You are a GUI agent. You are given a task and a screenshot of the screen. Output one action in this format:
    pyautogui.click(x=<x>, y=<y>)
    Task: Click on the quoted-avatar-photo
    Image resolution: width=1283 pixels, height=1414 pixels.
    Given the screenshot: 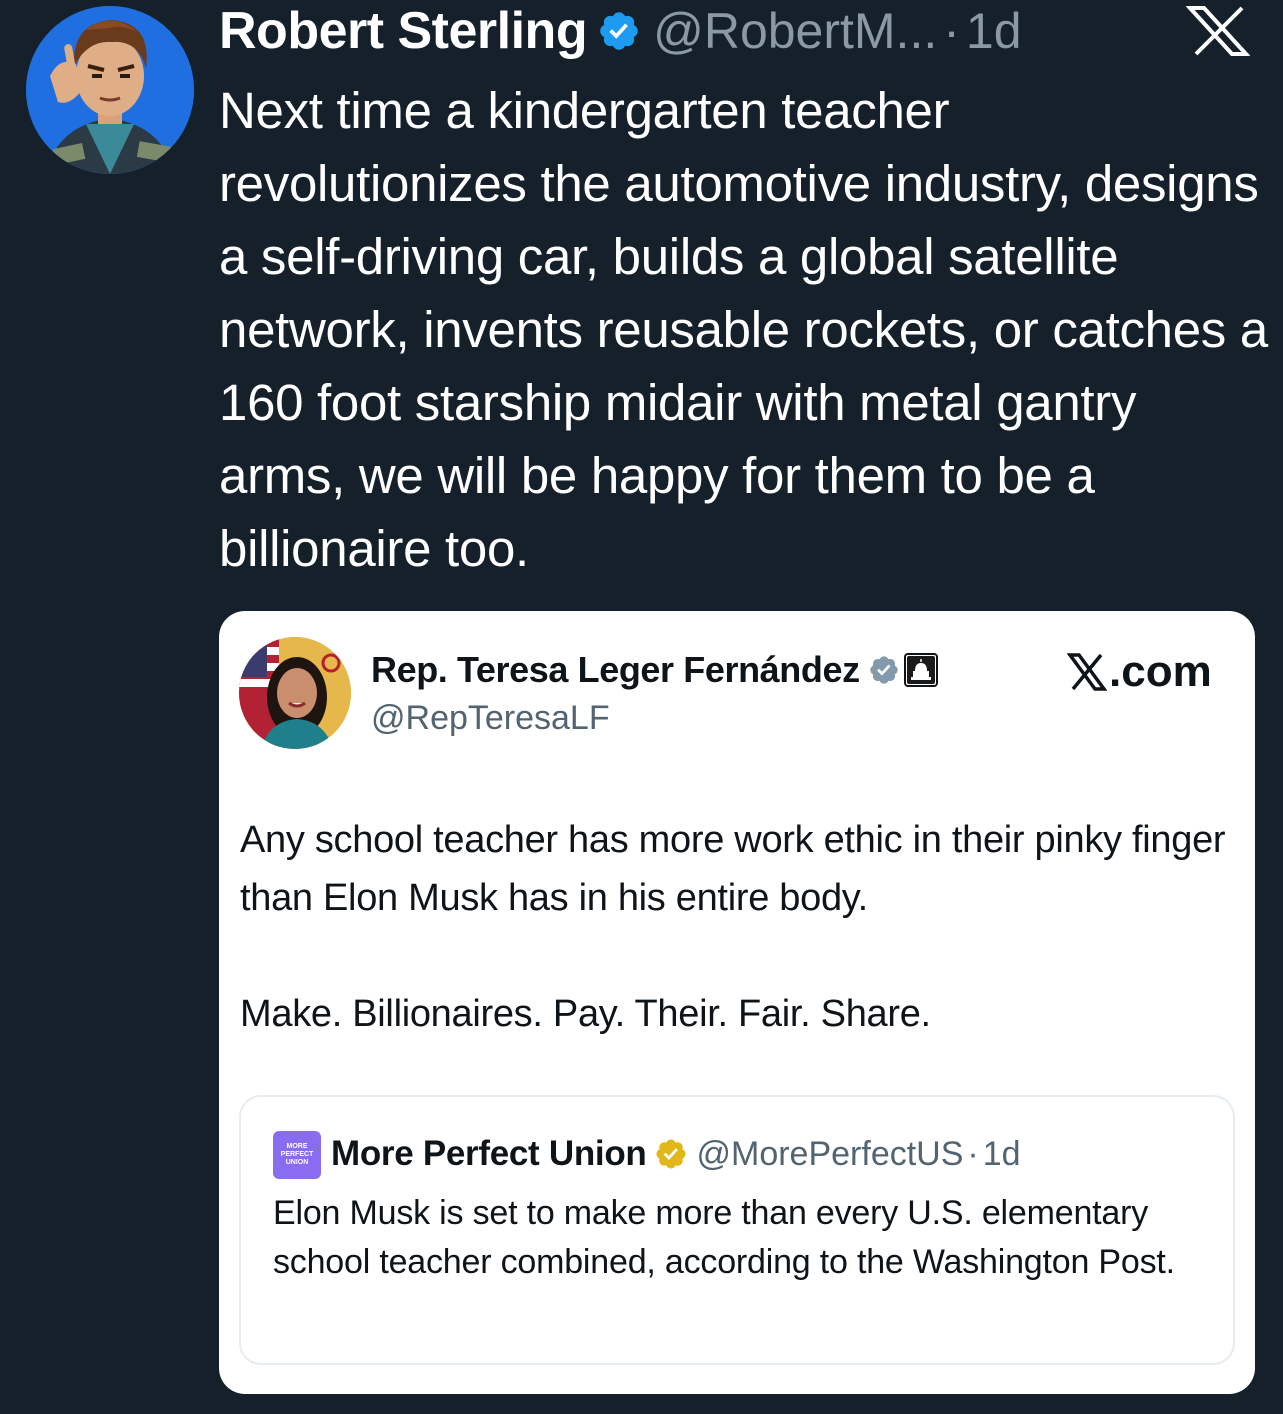 What is the action you would take?
    pyautogui.click(x=295, y=693)
    